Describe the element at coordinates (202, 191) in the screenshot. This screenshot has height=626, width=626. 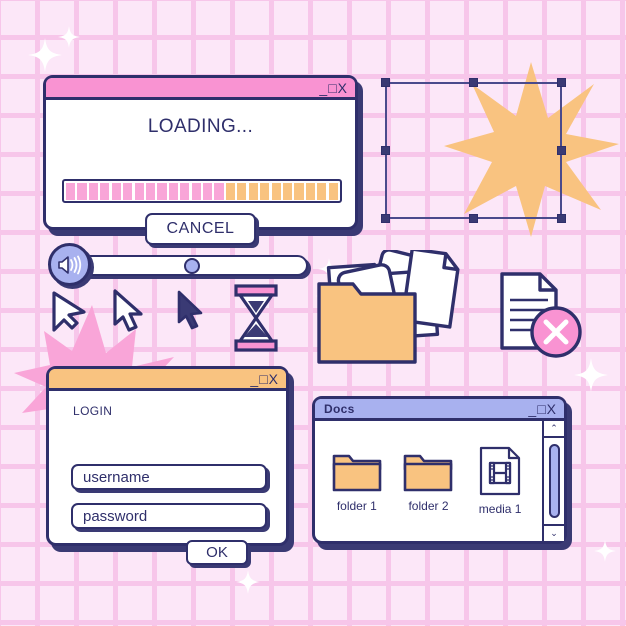
I see `progress-bar` at that location.